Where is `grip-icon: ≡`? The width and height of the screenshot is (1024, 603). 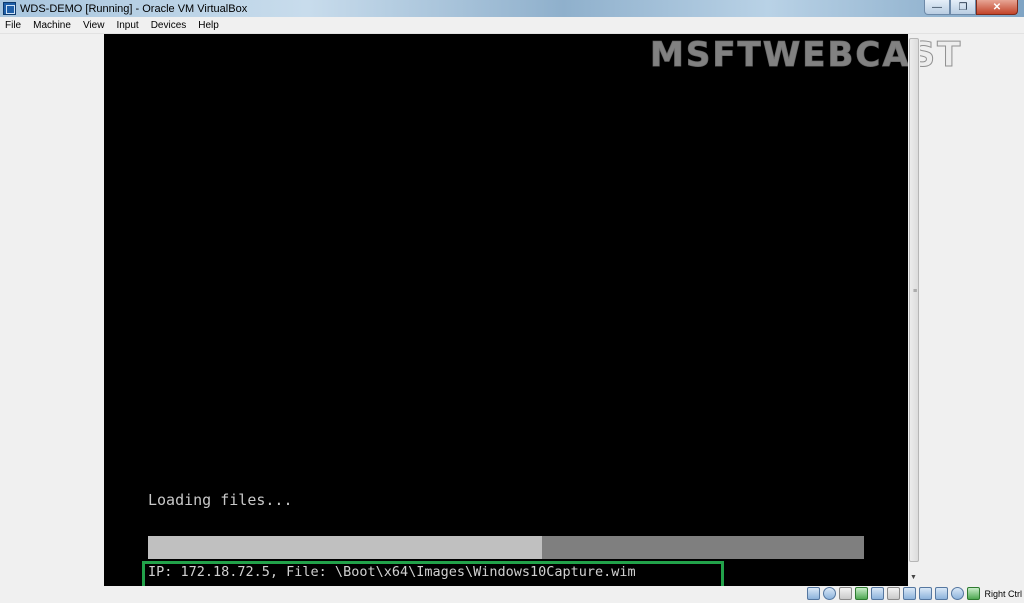 grip-icon: ≡ is located at coordinates (915, 291).